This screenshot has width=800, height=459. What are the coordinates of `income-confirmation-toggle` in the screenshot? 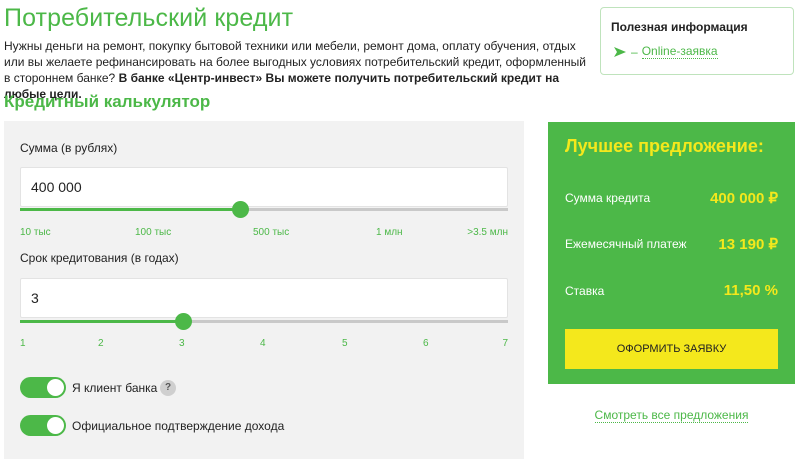 It's located at (43, 425).